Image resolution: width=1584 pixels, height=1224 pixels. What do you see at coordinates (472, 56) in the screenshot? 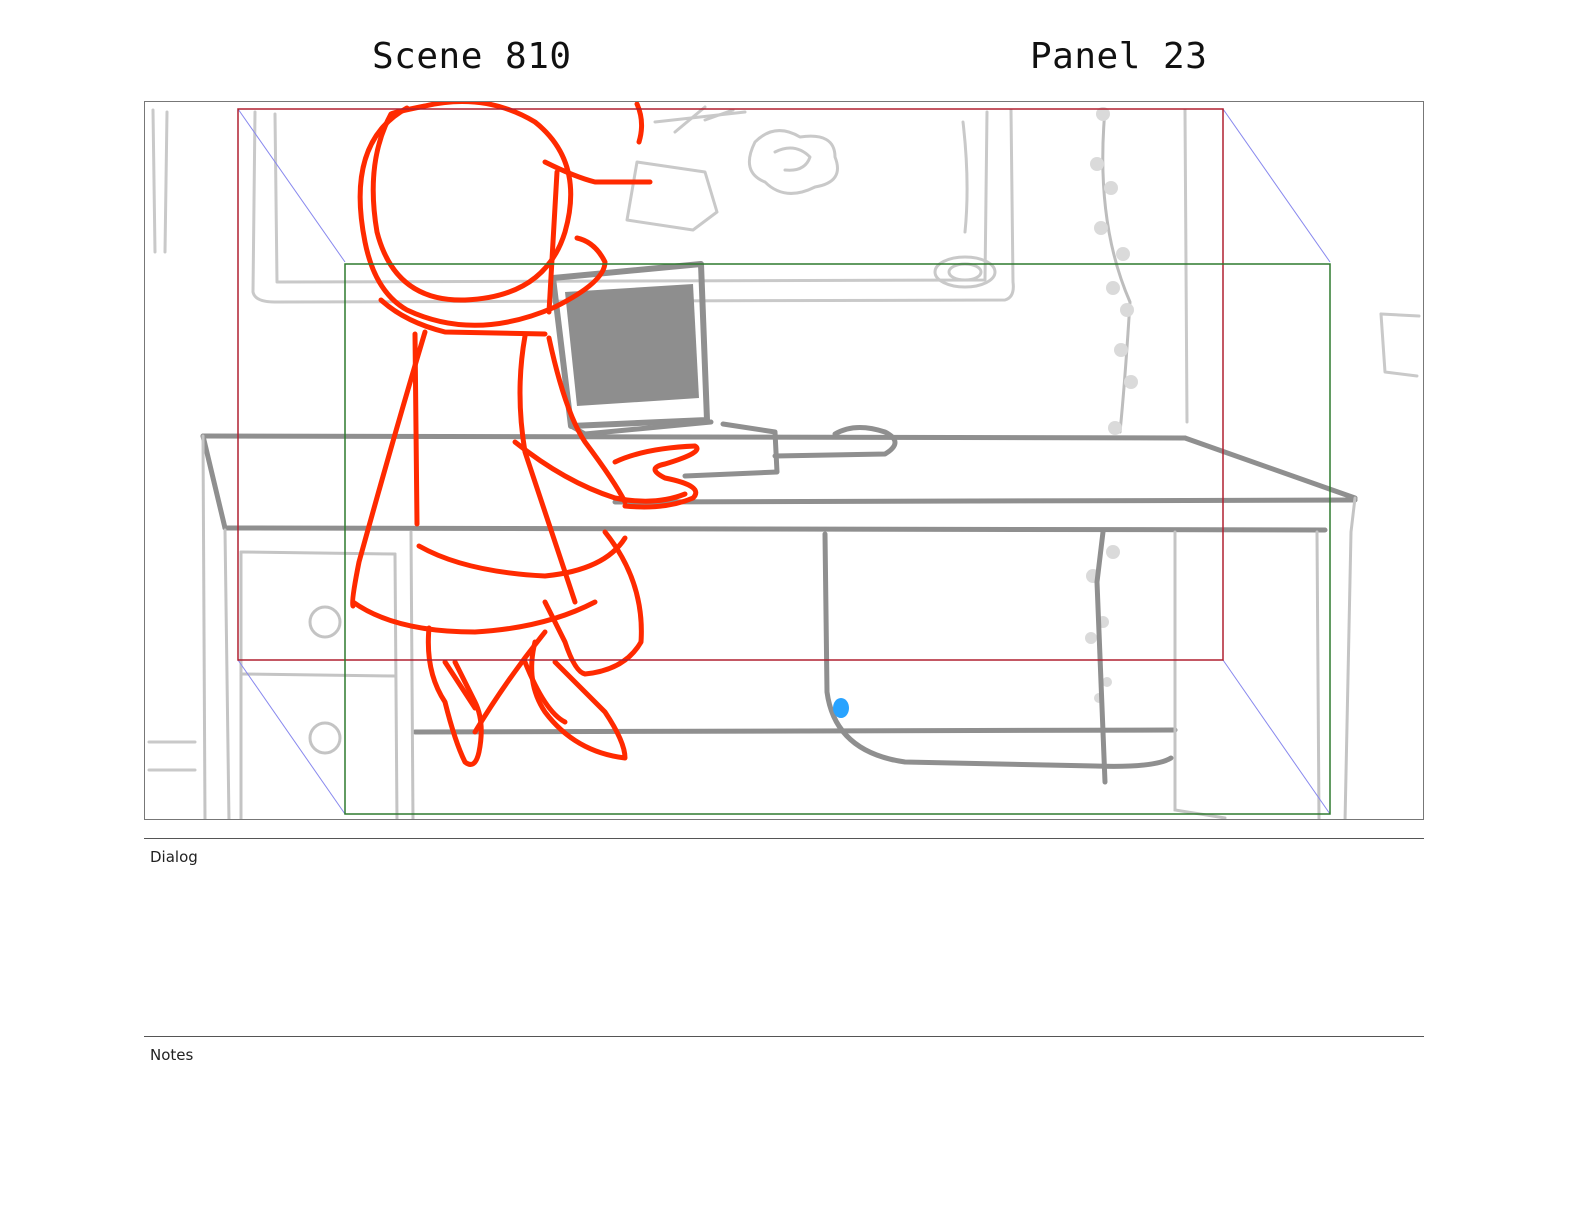
I see `scene-title: Scene 810` at bounding box center [472, 56].